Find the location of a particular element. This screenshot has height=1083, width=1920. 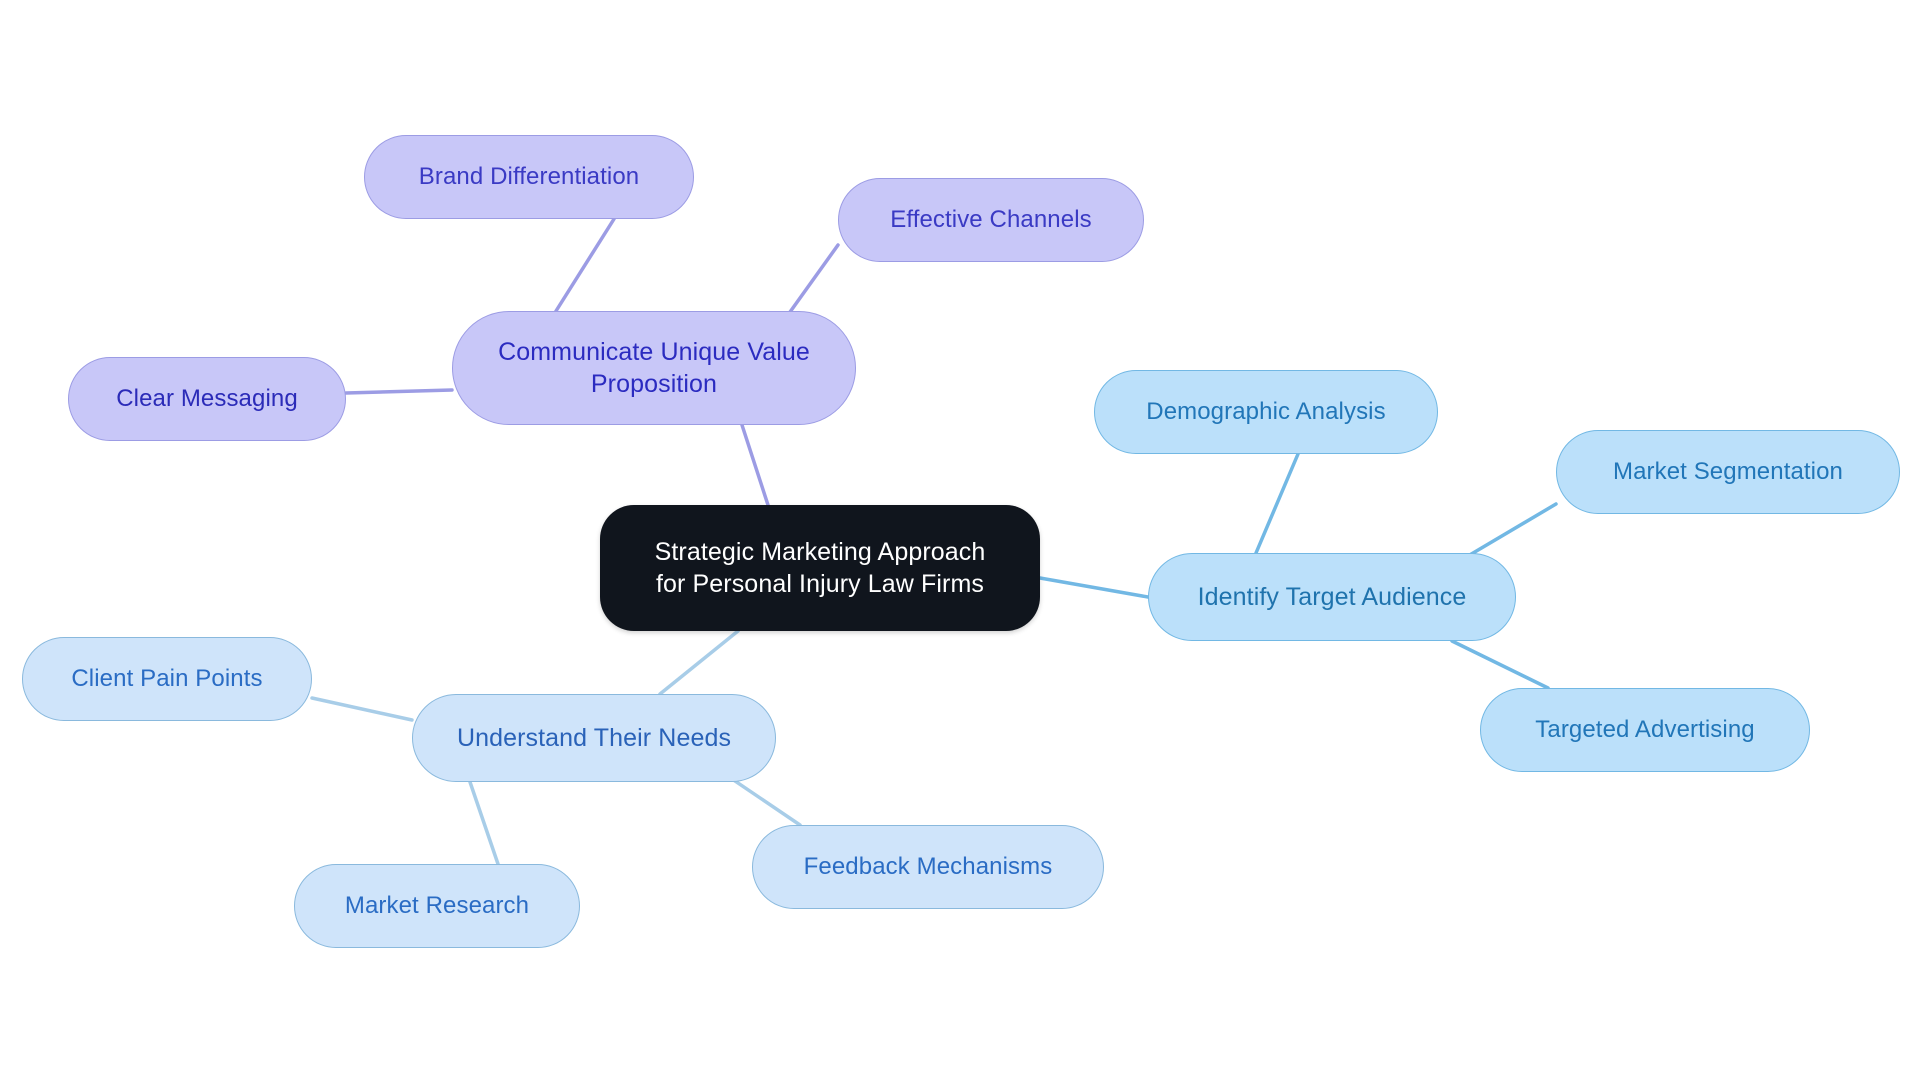

edge-understand-to-painpoints is located at coordinates (362, 709).